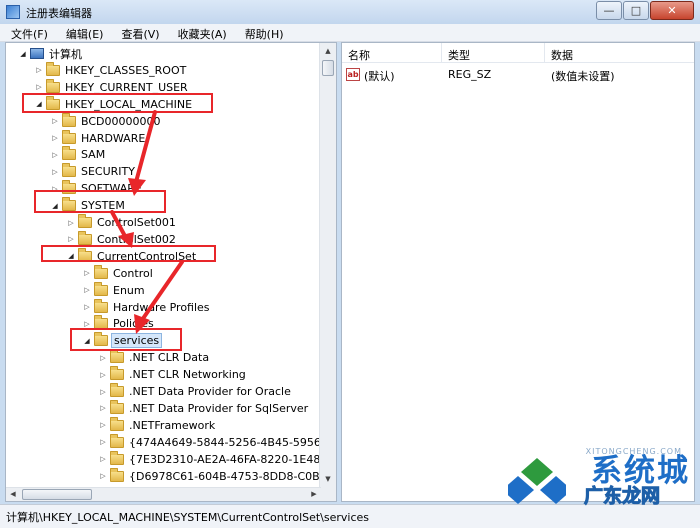 The image size is (700, 528). I want to click on list-header: 名称 类型 数据, so click(518, 53).